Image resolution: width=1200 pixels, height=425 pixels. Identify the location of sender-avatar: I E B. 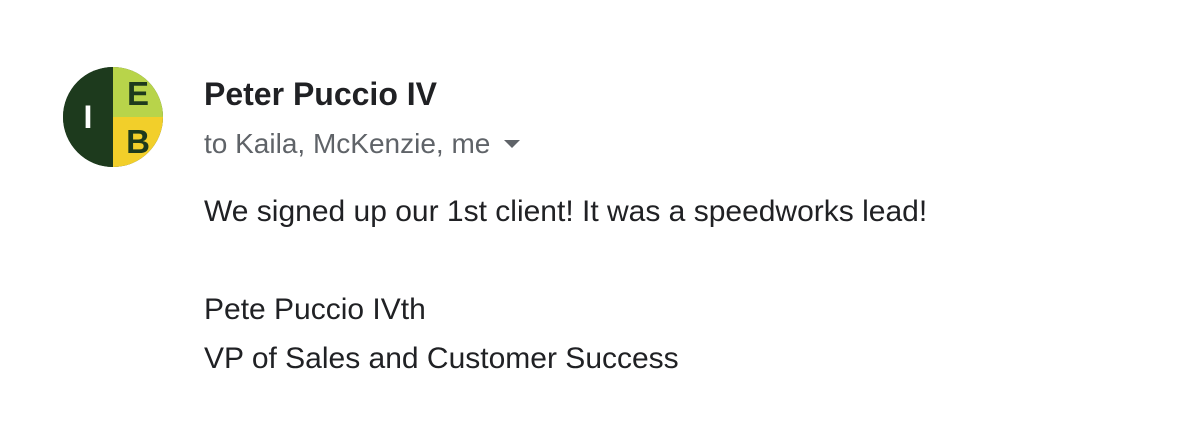
(113, 117).